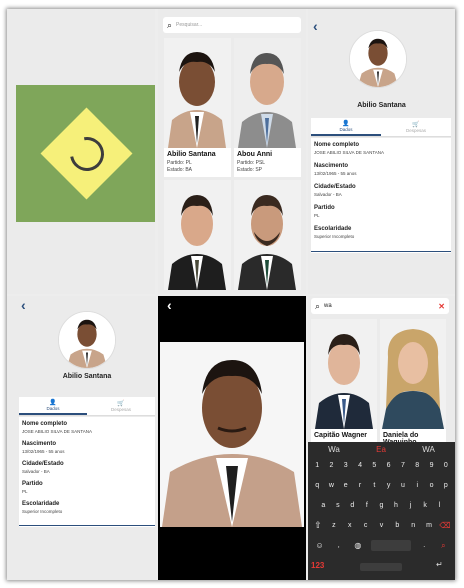  I want to click on number-row: 1 2 3 4 5 6 7 8 9 0, so click(381, 465).